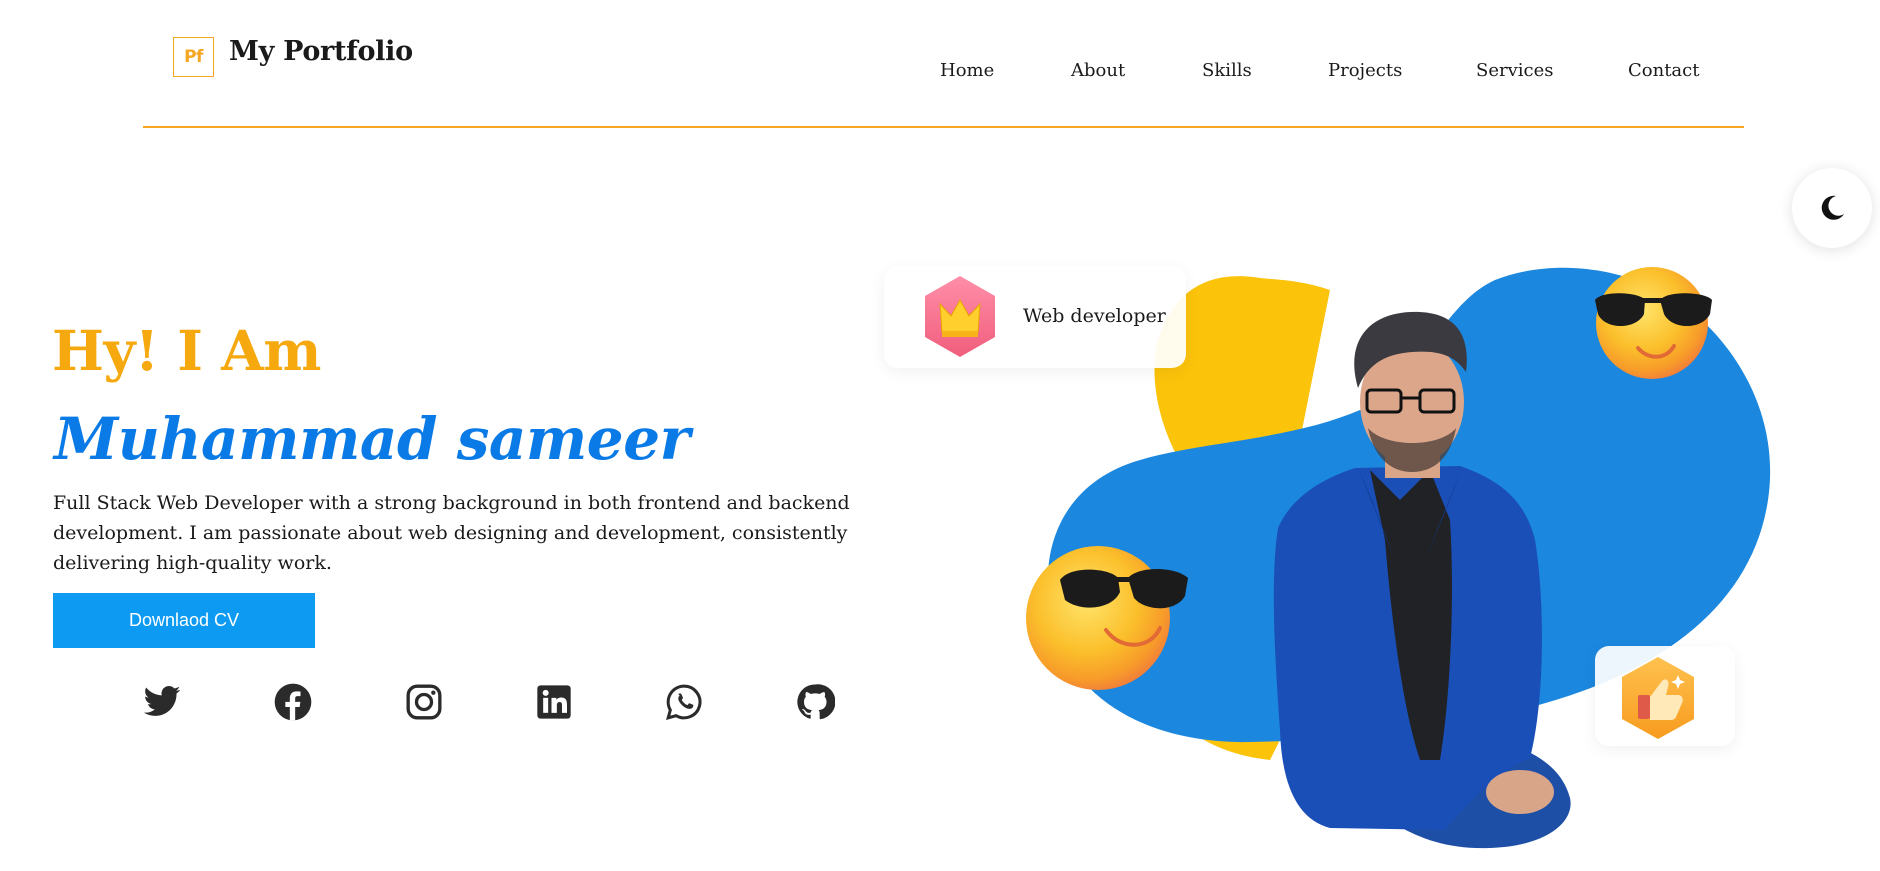  I want to click on web-developer-label: Web developer, so click(1094, 316).